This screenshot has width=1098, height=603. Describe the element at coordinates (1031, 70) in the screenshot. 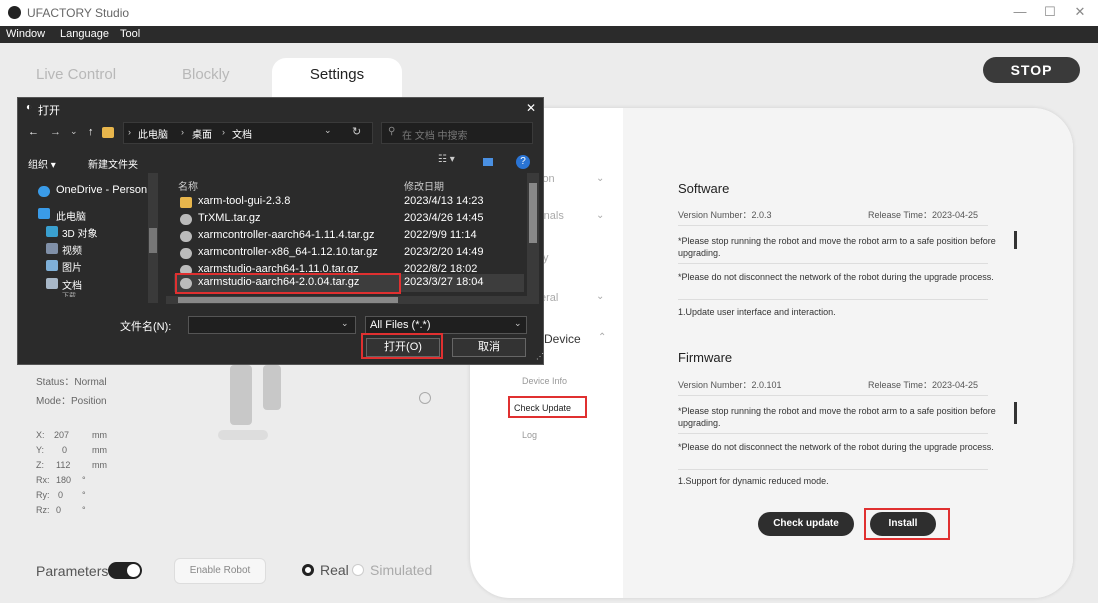

I see `stop-button: STOP` at that location.